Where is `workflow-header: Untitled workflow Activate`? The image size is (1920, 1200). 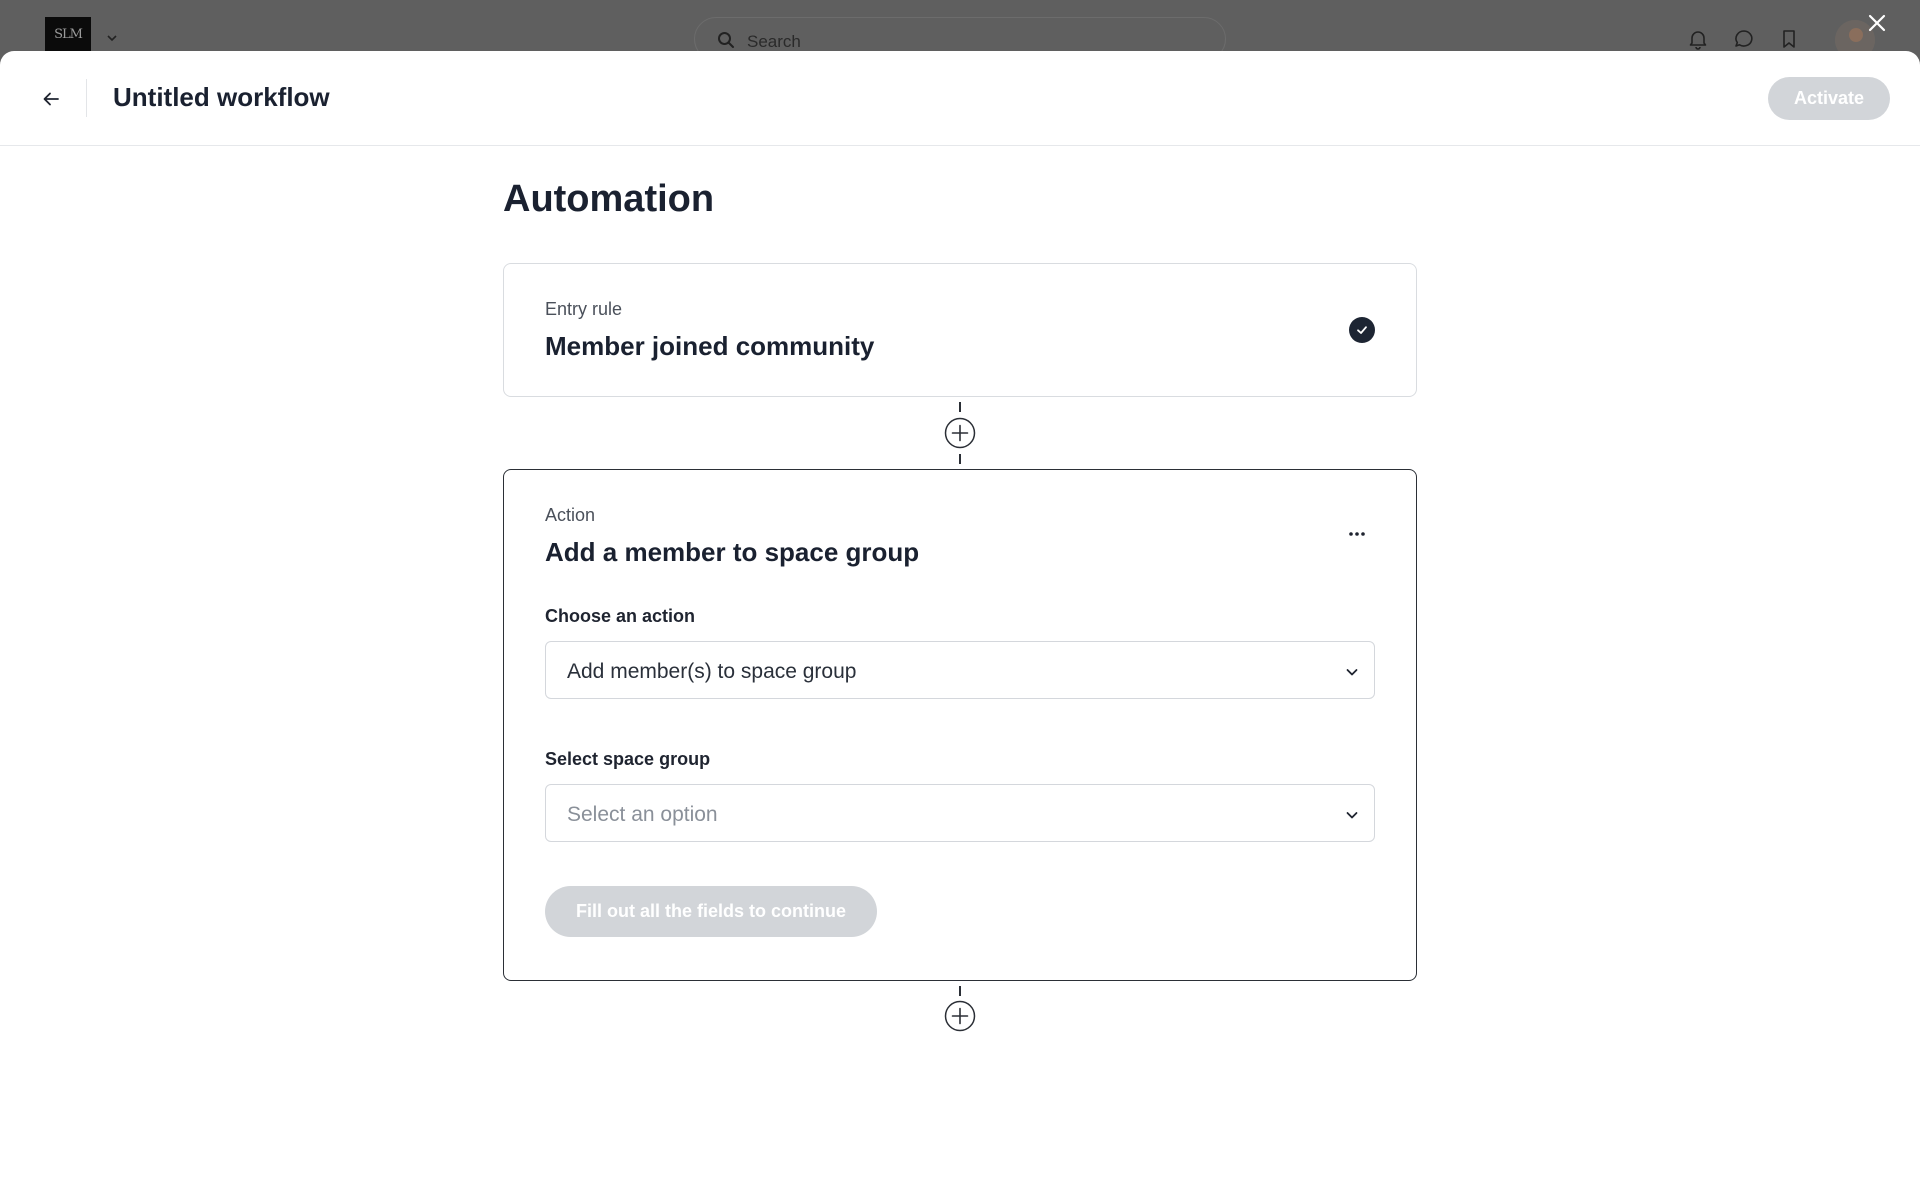 workflow-header: Untitled workflow Activate is located at coordinates (960, 98).